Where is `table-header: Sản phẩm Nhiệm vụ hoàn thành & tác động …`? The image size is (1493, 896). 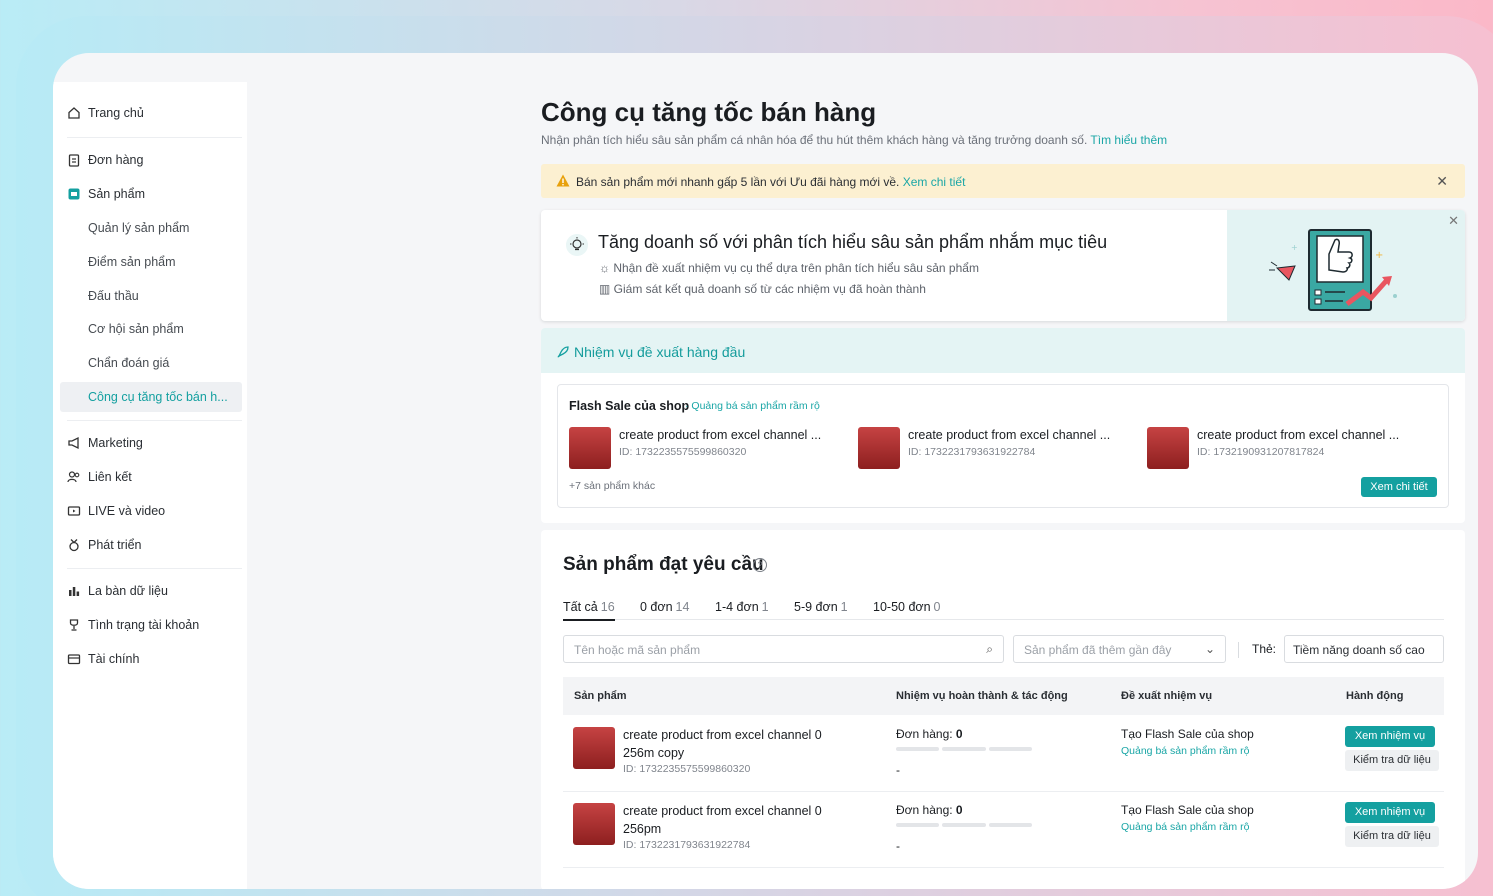 table-header: Sản phẩm Nhiệm vụ hoàn thành & tác động … is located at coordinates (1003, 696).